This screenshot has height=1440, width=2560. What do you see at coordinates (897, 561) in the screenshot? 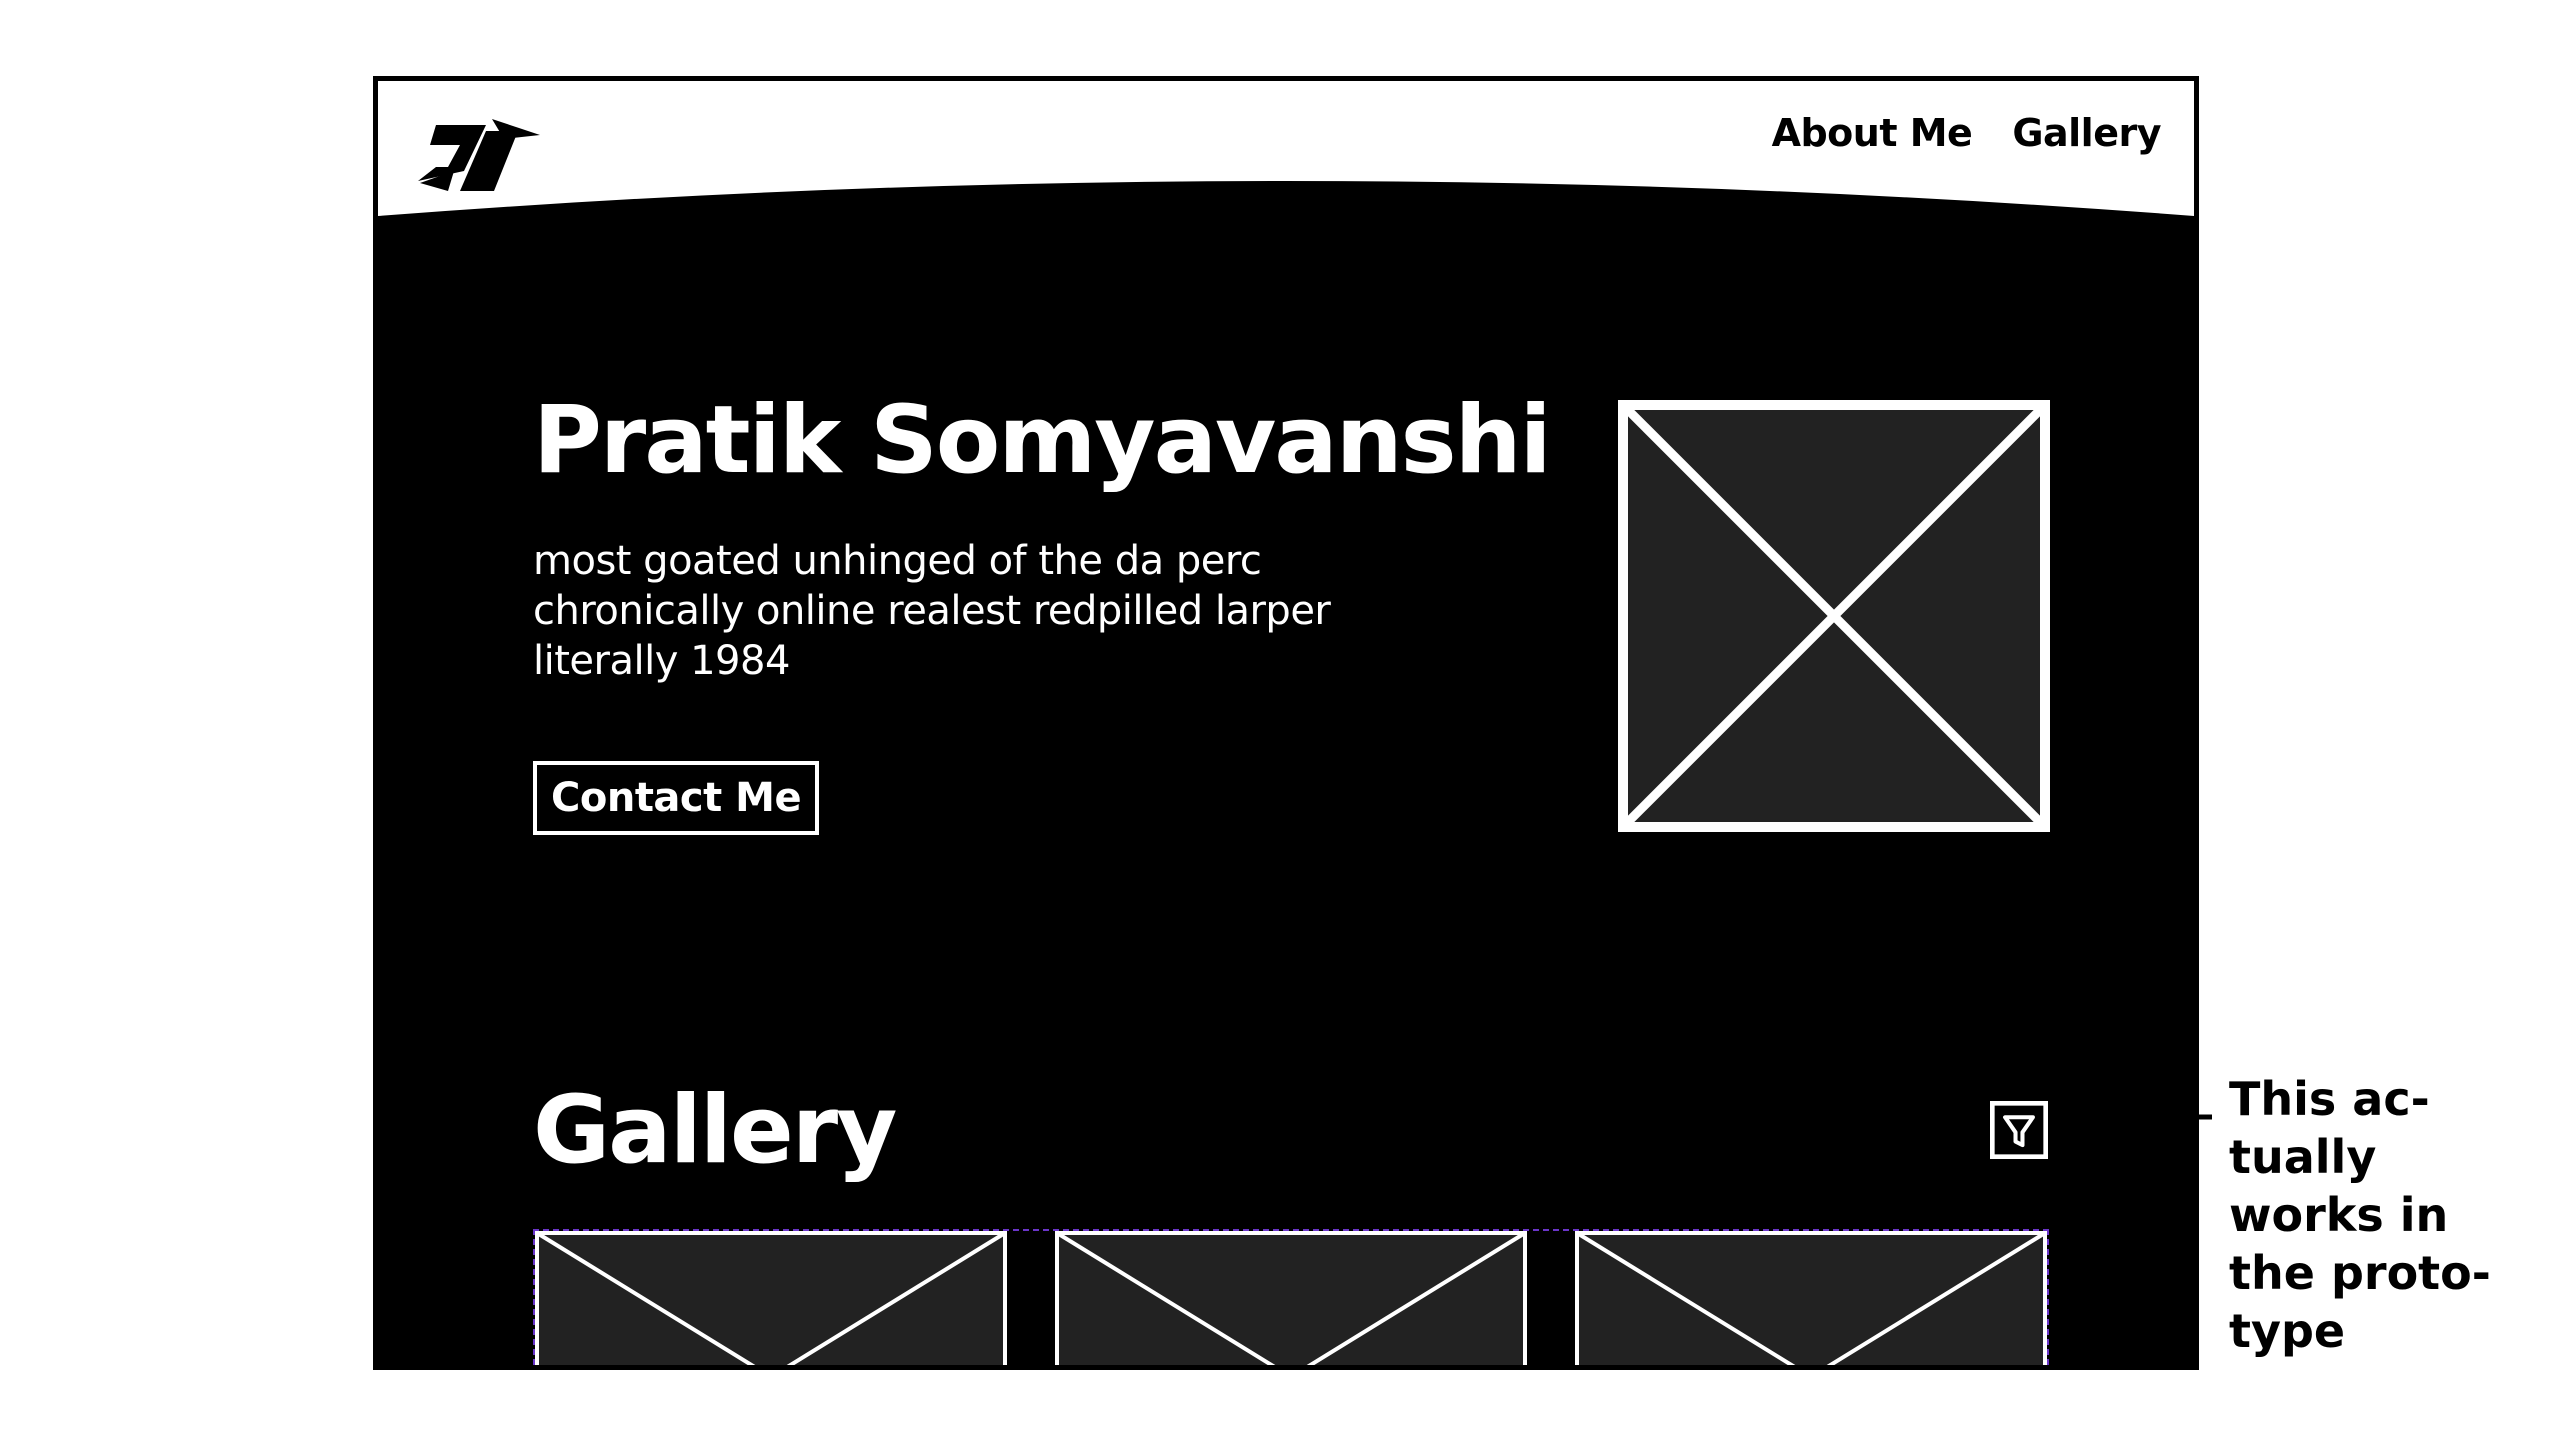
I see `hero-subtitle-line: most goated unhinged of the da perc` at bounding box center [897, 561].